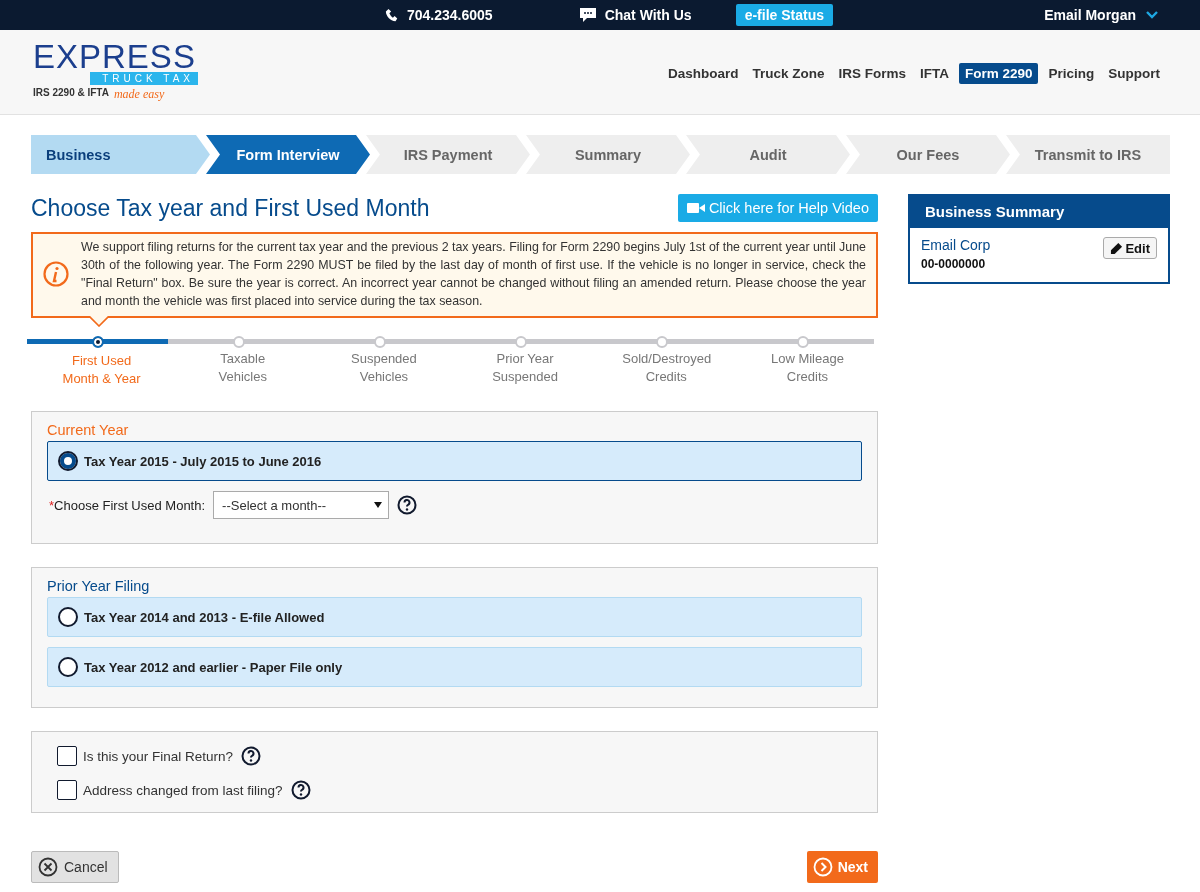 This screenshot has height=892, width=1200. I want to click on phone-icon, so click(392, 15).